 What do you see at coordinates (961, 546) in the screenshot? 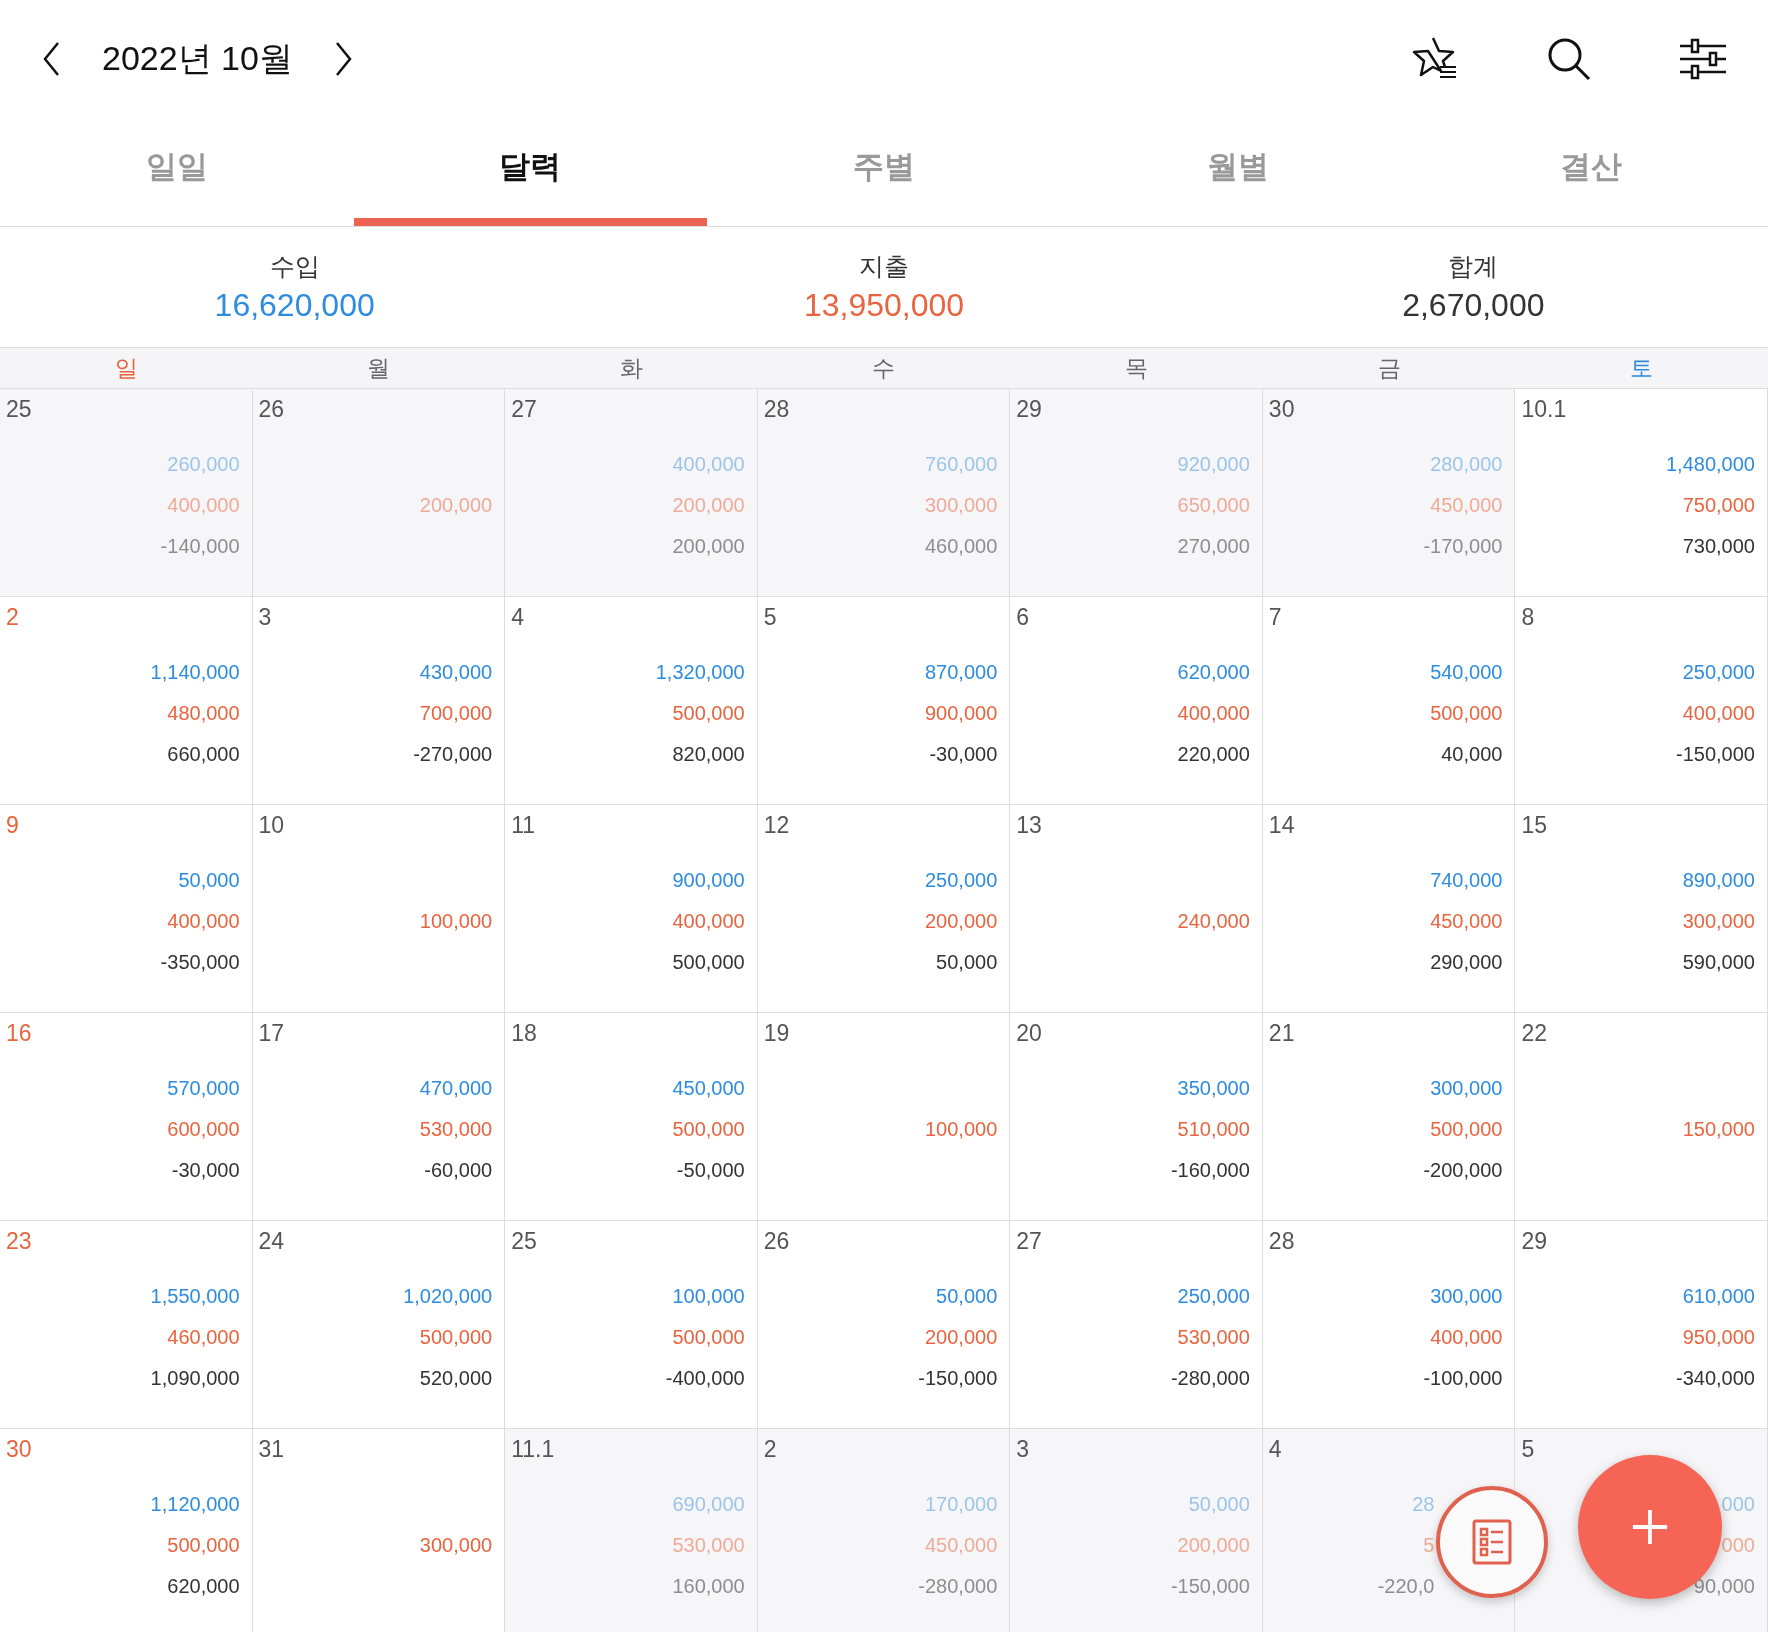
I see `total-amount: 460,000` at bounding box center [961, 546].